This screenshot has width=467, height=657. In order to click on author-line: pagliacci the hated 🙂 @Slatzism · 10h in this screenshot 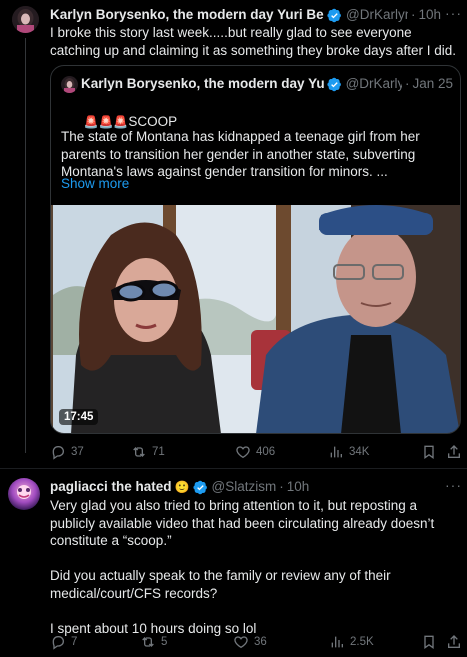, I will do `click(246, 487)`.